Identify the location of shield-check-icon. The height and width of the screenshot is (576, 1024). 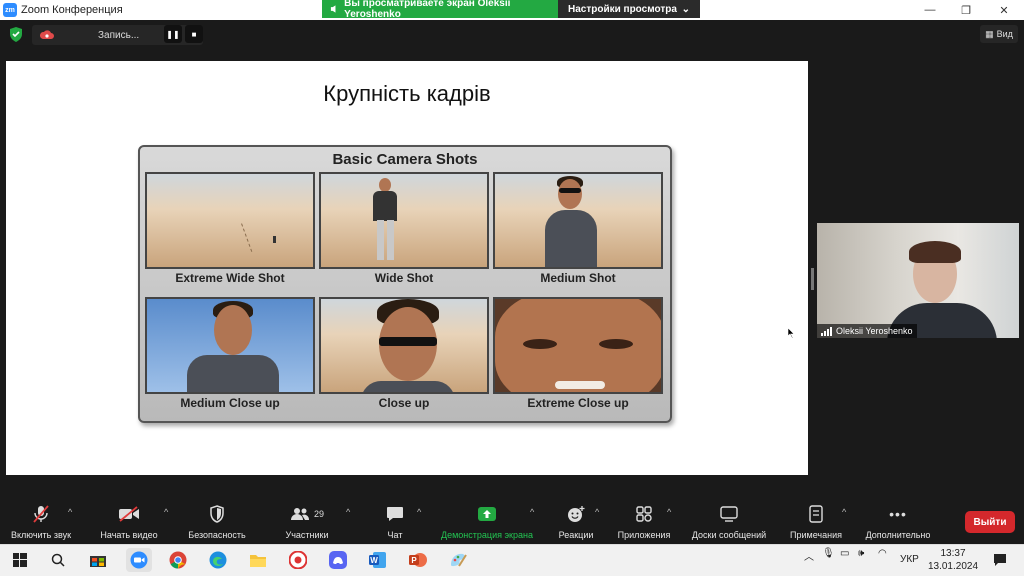
(16, 34).